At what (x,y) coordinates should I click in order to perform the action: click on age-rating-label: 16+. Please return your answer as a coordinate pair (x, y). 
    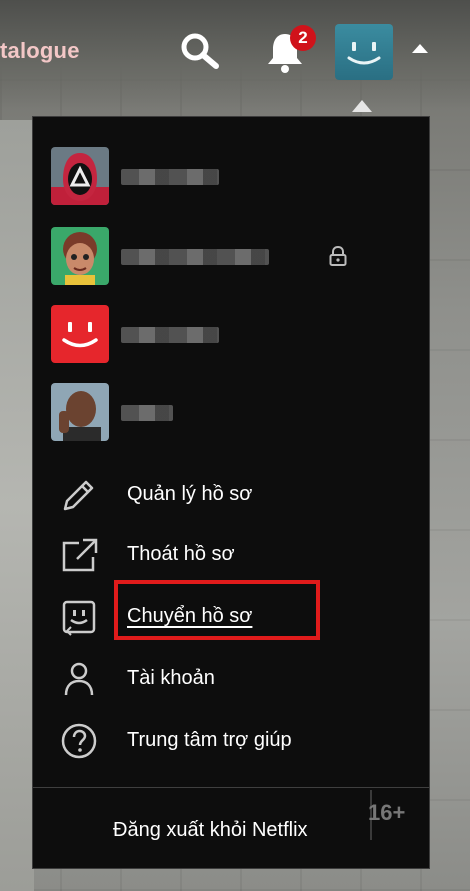
    Looking at the image, I should click on (387, 812).